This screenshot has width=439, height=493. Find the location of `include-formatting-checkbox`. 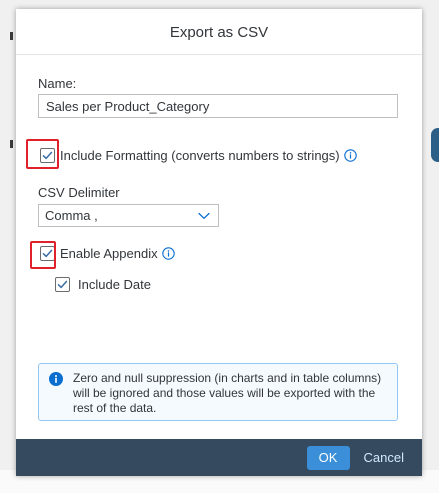

include-formatting-checkbox is located at coordinates (47, 155).